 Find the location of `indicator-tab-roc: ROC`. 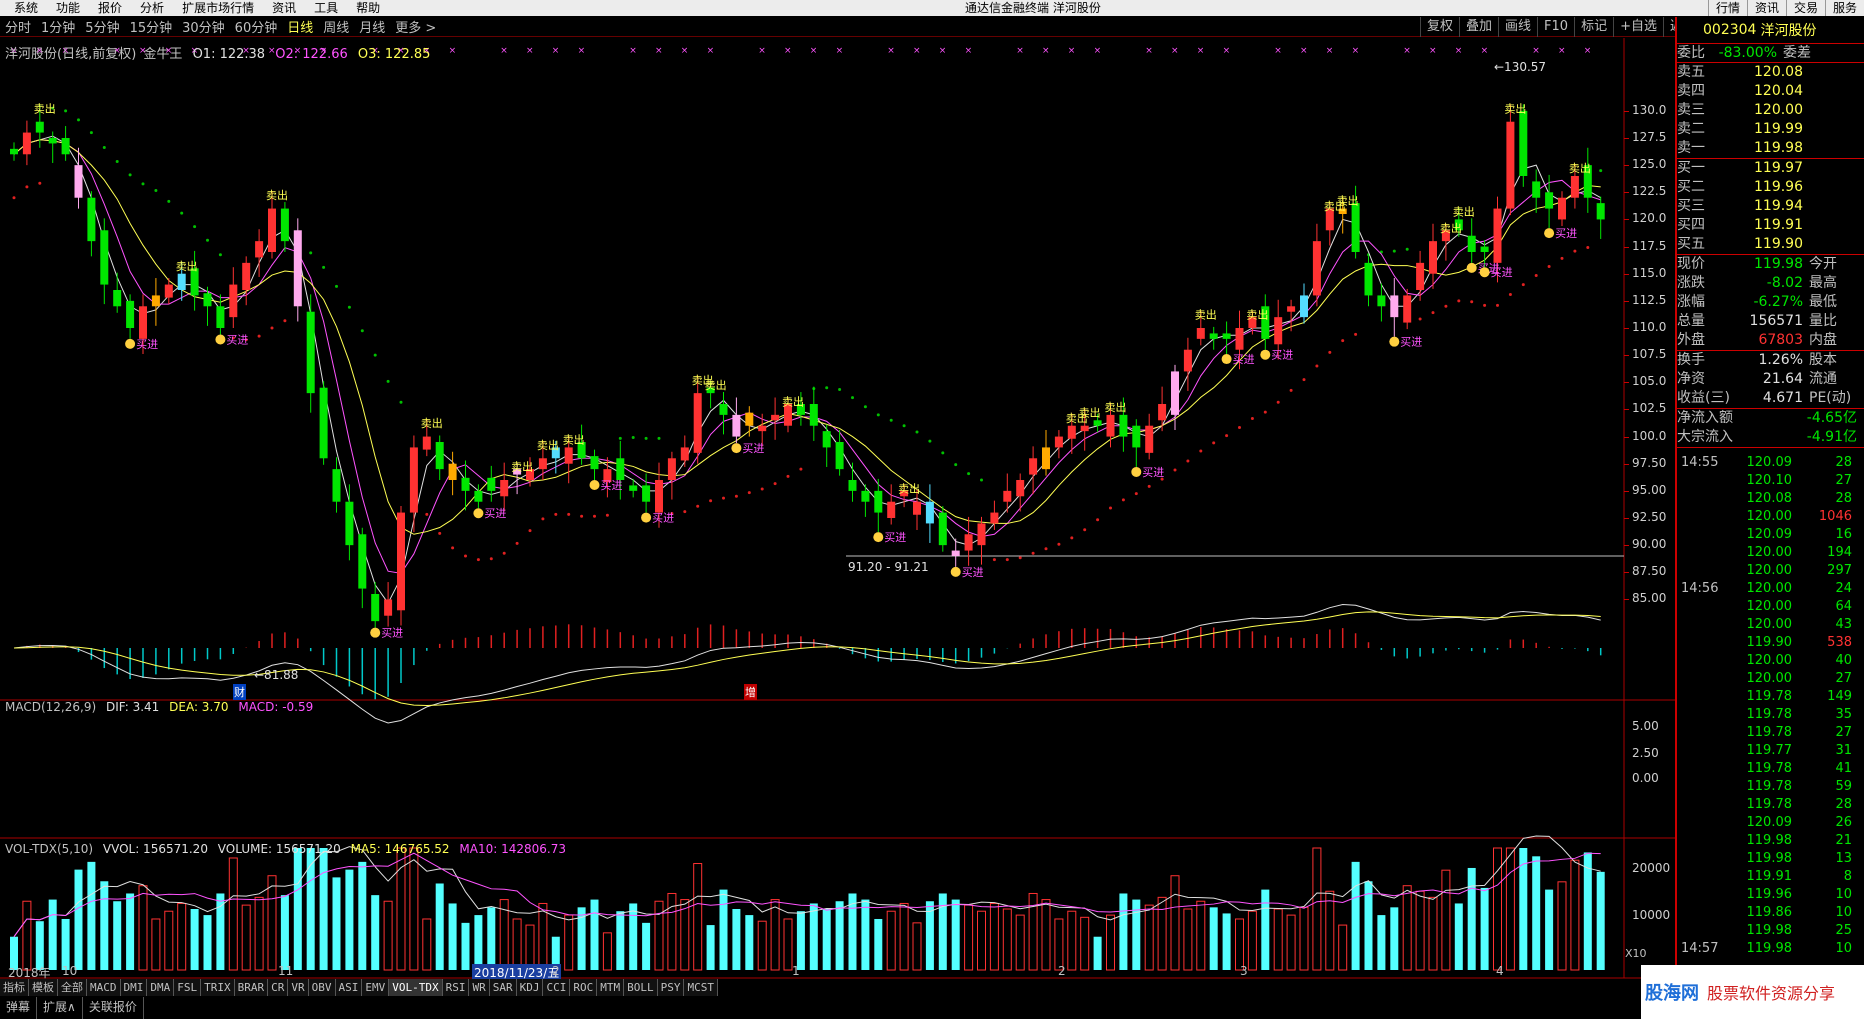

indicator-tab-roc: ROC is located at coordinates (584, 987).